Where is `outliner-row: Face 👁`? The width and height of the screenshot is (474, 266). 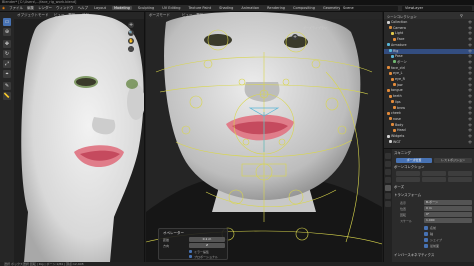
outliner-row: Face 👁 is located at coordinates (429, 39).